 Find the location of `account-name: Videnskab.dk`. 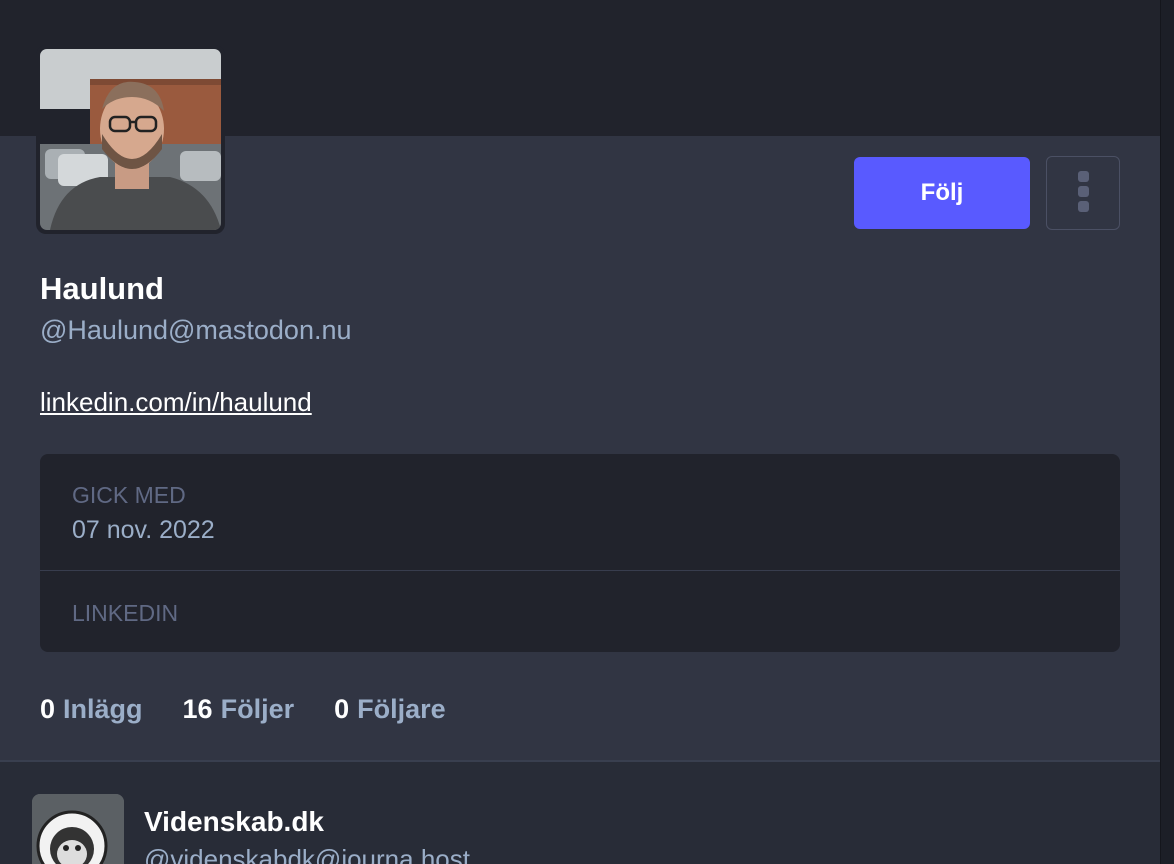

account-name: Videnskab.dk is located at coordinates (234, 821).